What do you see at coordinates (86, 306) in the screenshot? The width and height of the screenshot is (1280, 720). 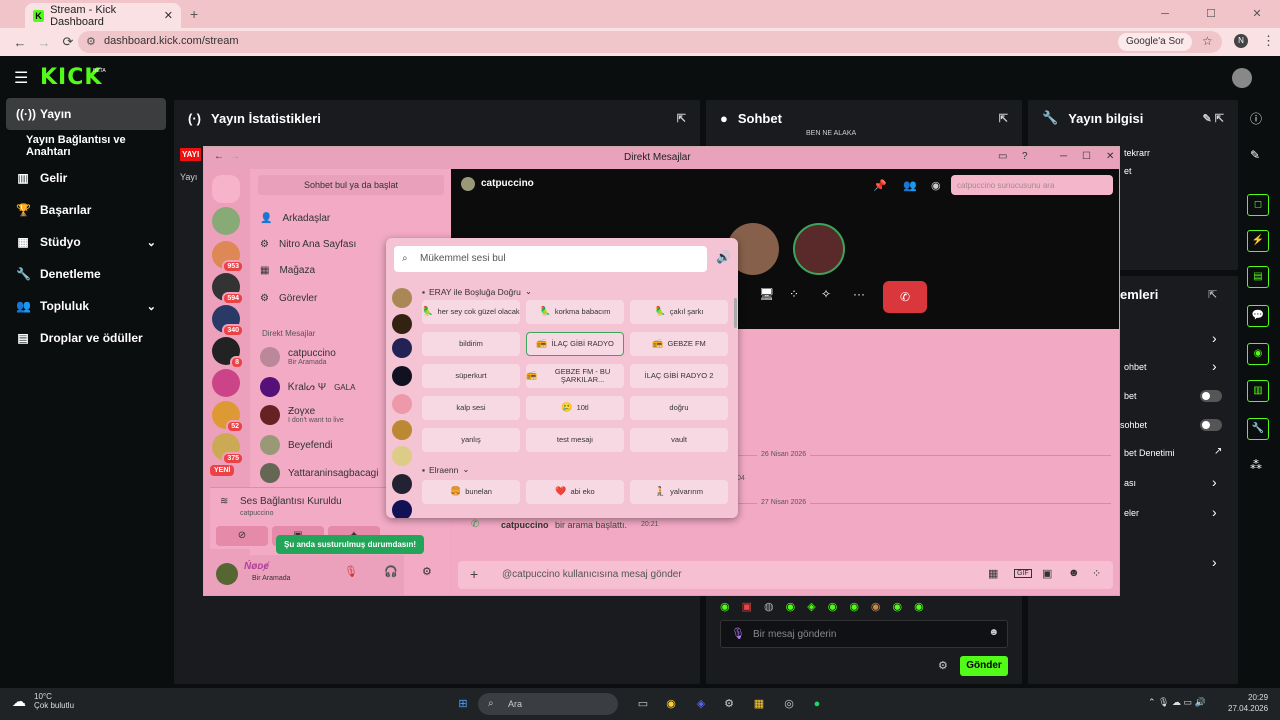 I see `sidebar-item-topluluk: 👥 Topluluk ⌄` at bounding box center [86, 306].